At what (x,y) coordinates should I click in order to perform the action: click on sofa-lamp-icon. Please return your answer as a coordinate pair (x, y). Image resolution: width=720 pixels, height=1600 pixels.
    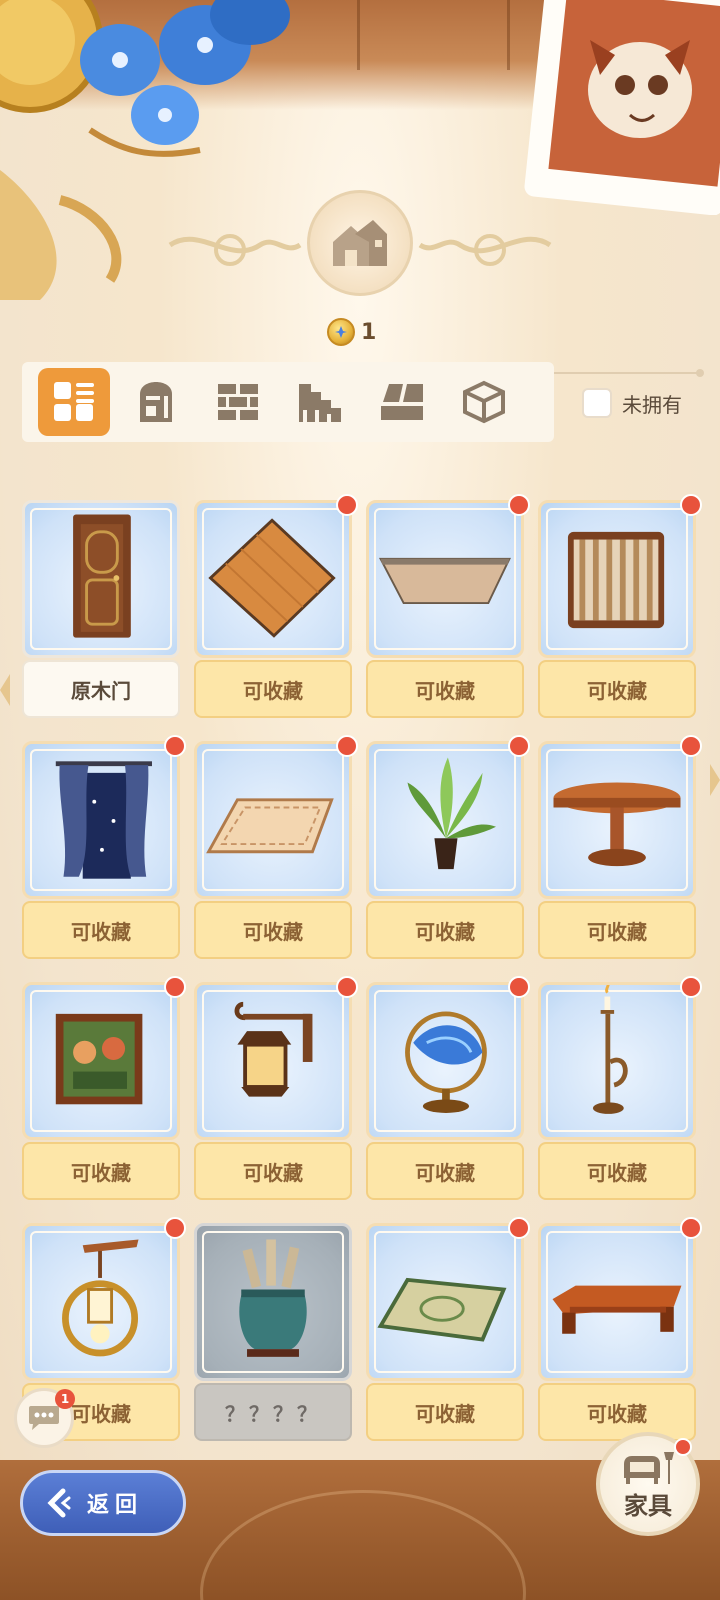
    Looking at the image, I should click on (649, 1467).